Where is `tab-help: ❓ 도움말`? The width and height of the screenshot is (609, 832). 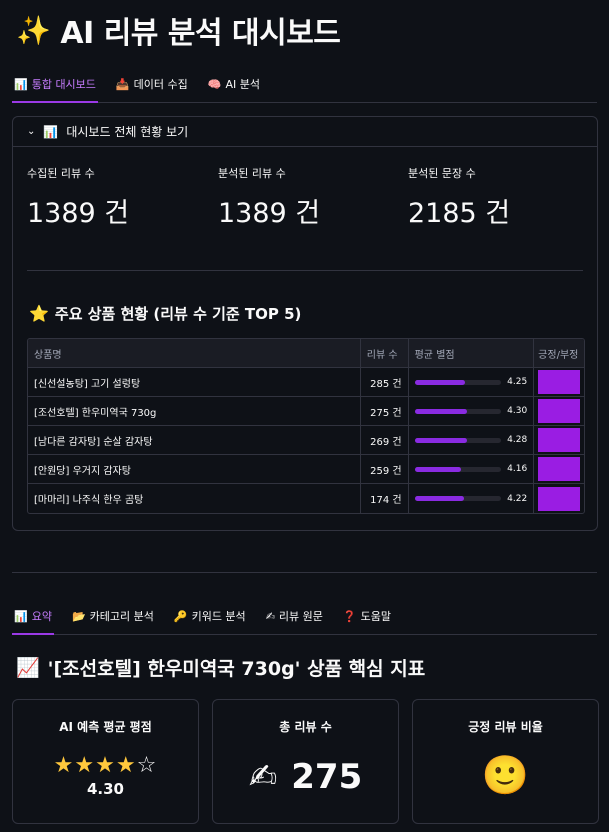
tab-help: ❓ 도움말 is located at coordinates (367, 621).